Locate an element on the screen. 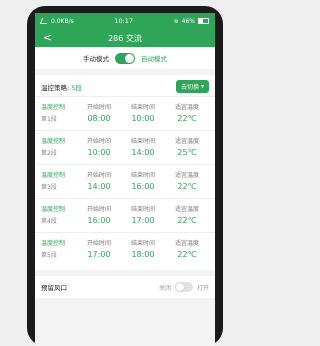  stage-number: 第3段 is located at coordinates (49, 187).